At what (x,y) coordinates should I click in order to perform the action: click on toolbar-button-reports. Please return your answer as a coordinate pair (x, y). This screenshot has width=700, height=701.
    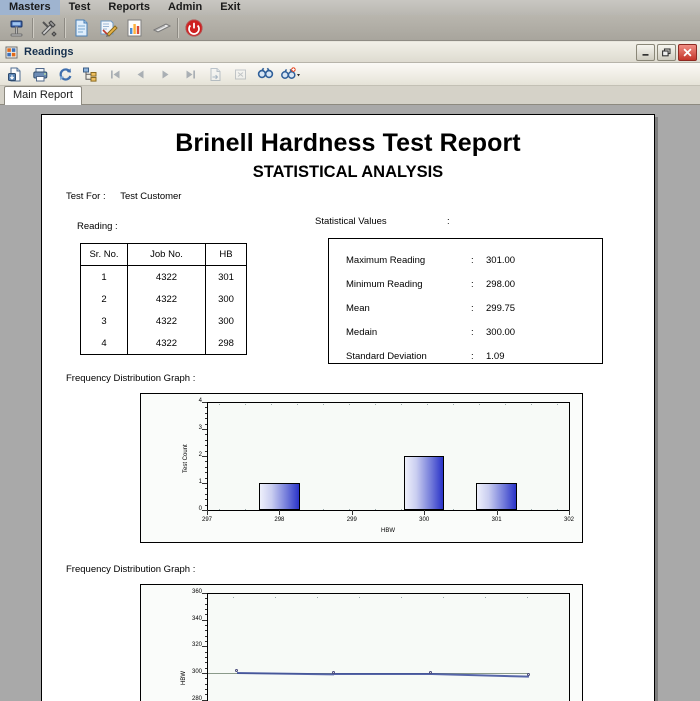
    Looking at the image, I should click on (134, 28).